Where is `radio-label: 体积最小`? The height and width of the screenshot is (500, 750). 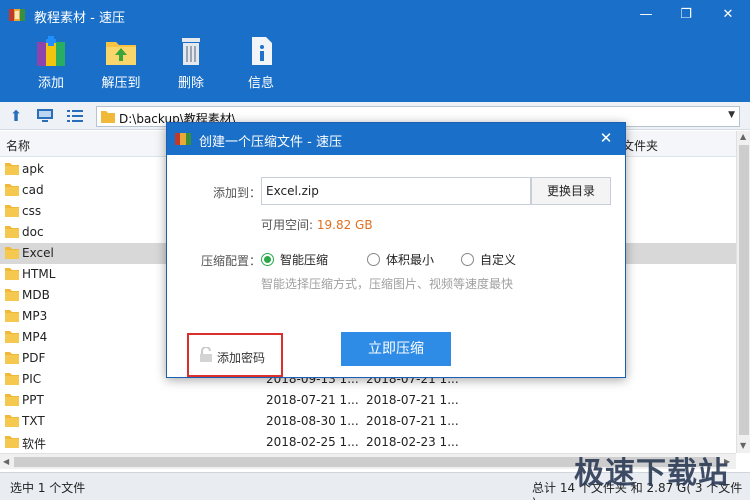
radio-label: 体积最小 is located at coordinates (410, 260).